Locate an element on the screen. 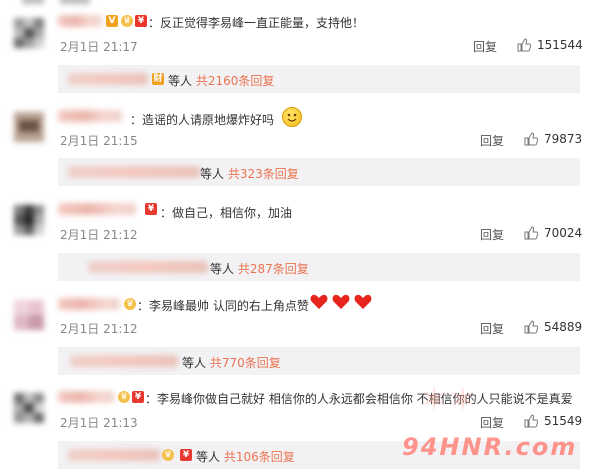  reply-count-link: 共106条回复 is located at coordinates (259, 457).